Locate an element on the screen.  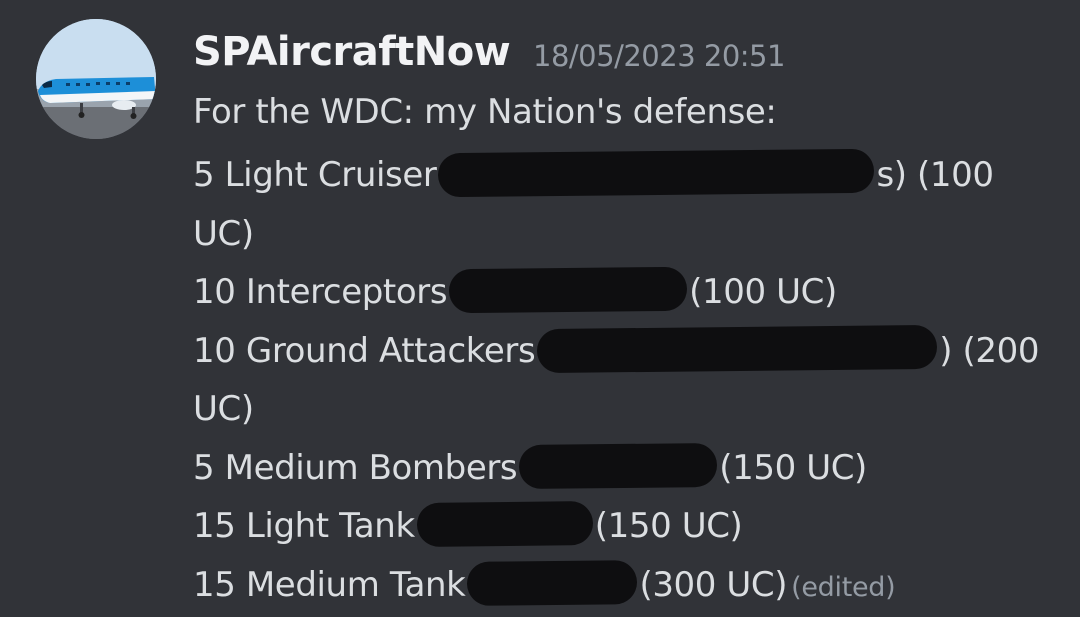
message-line: 10 Interceptors (100 UC) is located at coordinates (628, 292).